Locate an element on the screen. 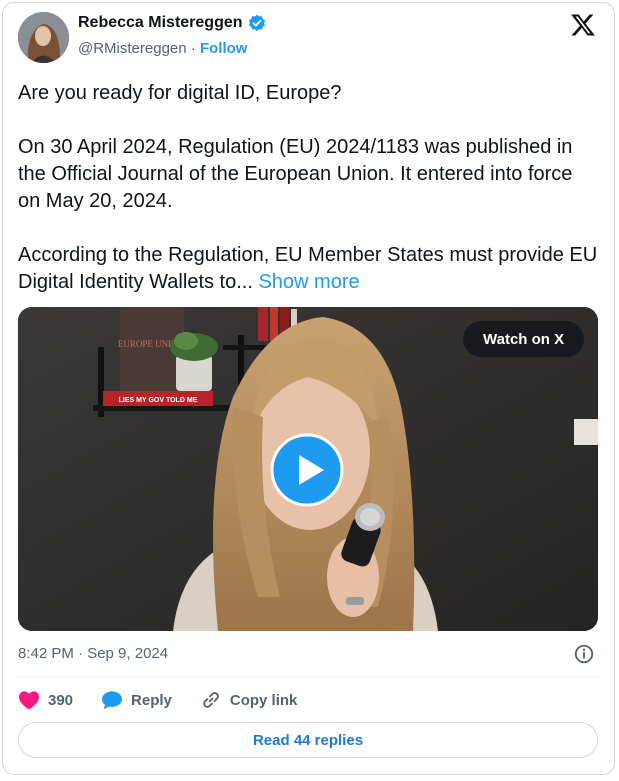  handle-row: @RMistereggen · Follow is located at coordinates (162, 48).